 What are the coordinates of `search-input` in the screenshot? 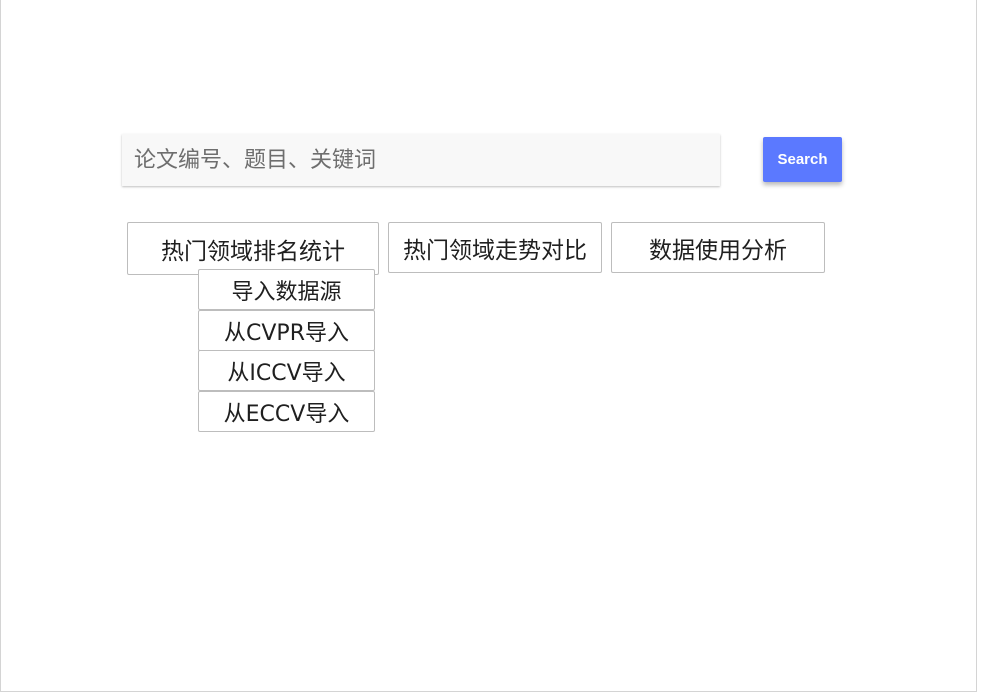 It's located at (421, 160).